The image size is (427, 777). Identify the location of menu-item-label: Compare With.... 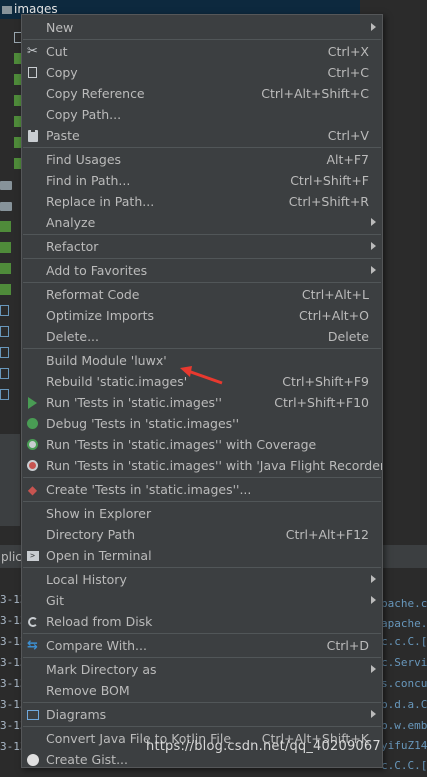
(96, 645).